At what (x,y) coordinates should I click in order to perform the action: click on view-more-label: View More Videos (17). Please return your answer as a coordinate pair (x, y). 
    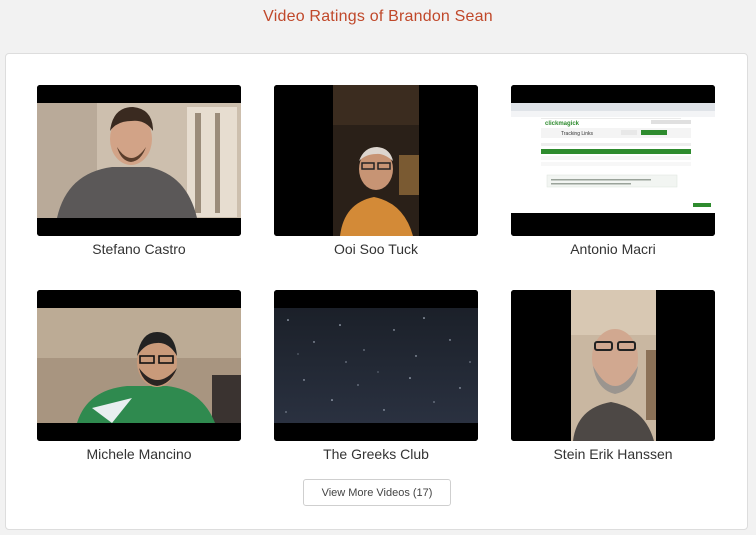
    Looking at the image, I should click on (377, 492).